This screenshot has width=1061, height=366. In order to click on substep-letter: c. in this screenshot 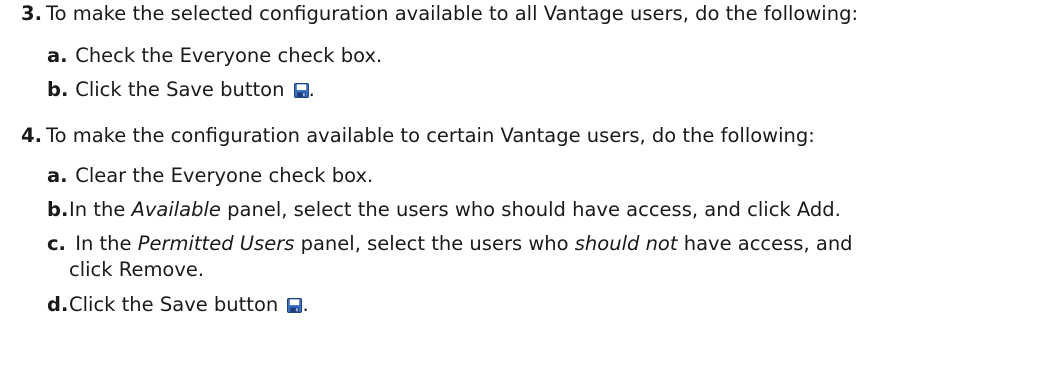, I will do `click(56, 243)`.